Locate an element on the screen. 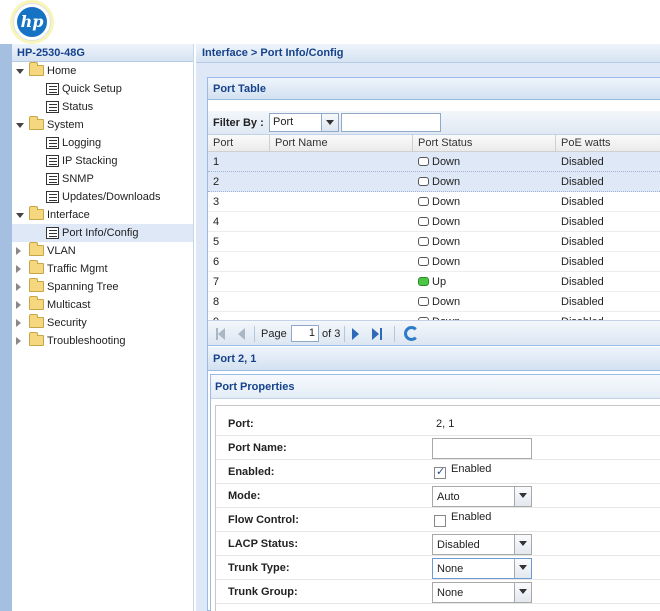 Image resolution: width=660 pixels, height=611 pixels. filter-text-input is located at coordinates (391, 122).